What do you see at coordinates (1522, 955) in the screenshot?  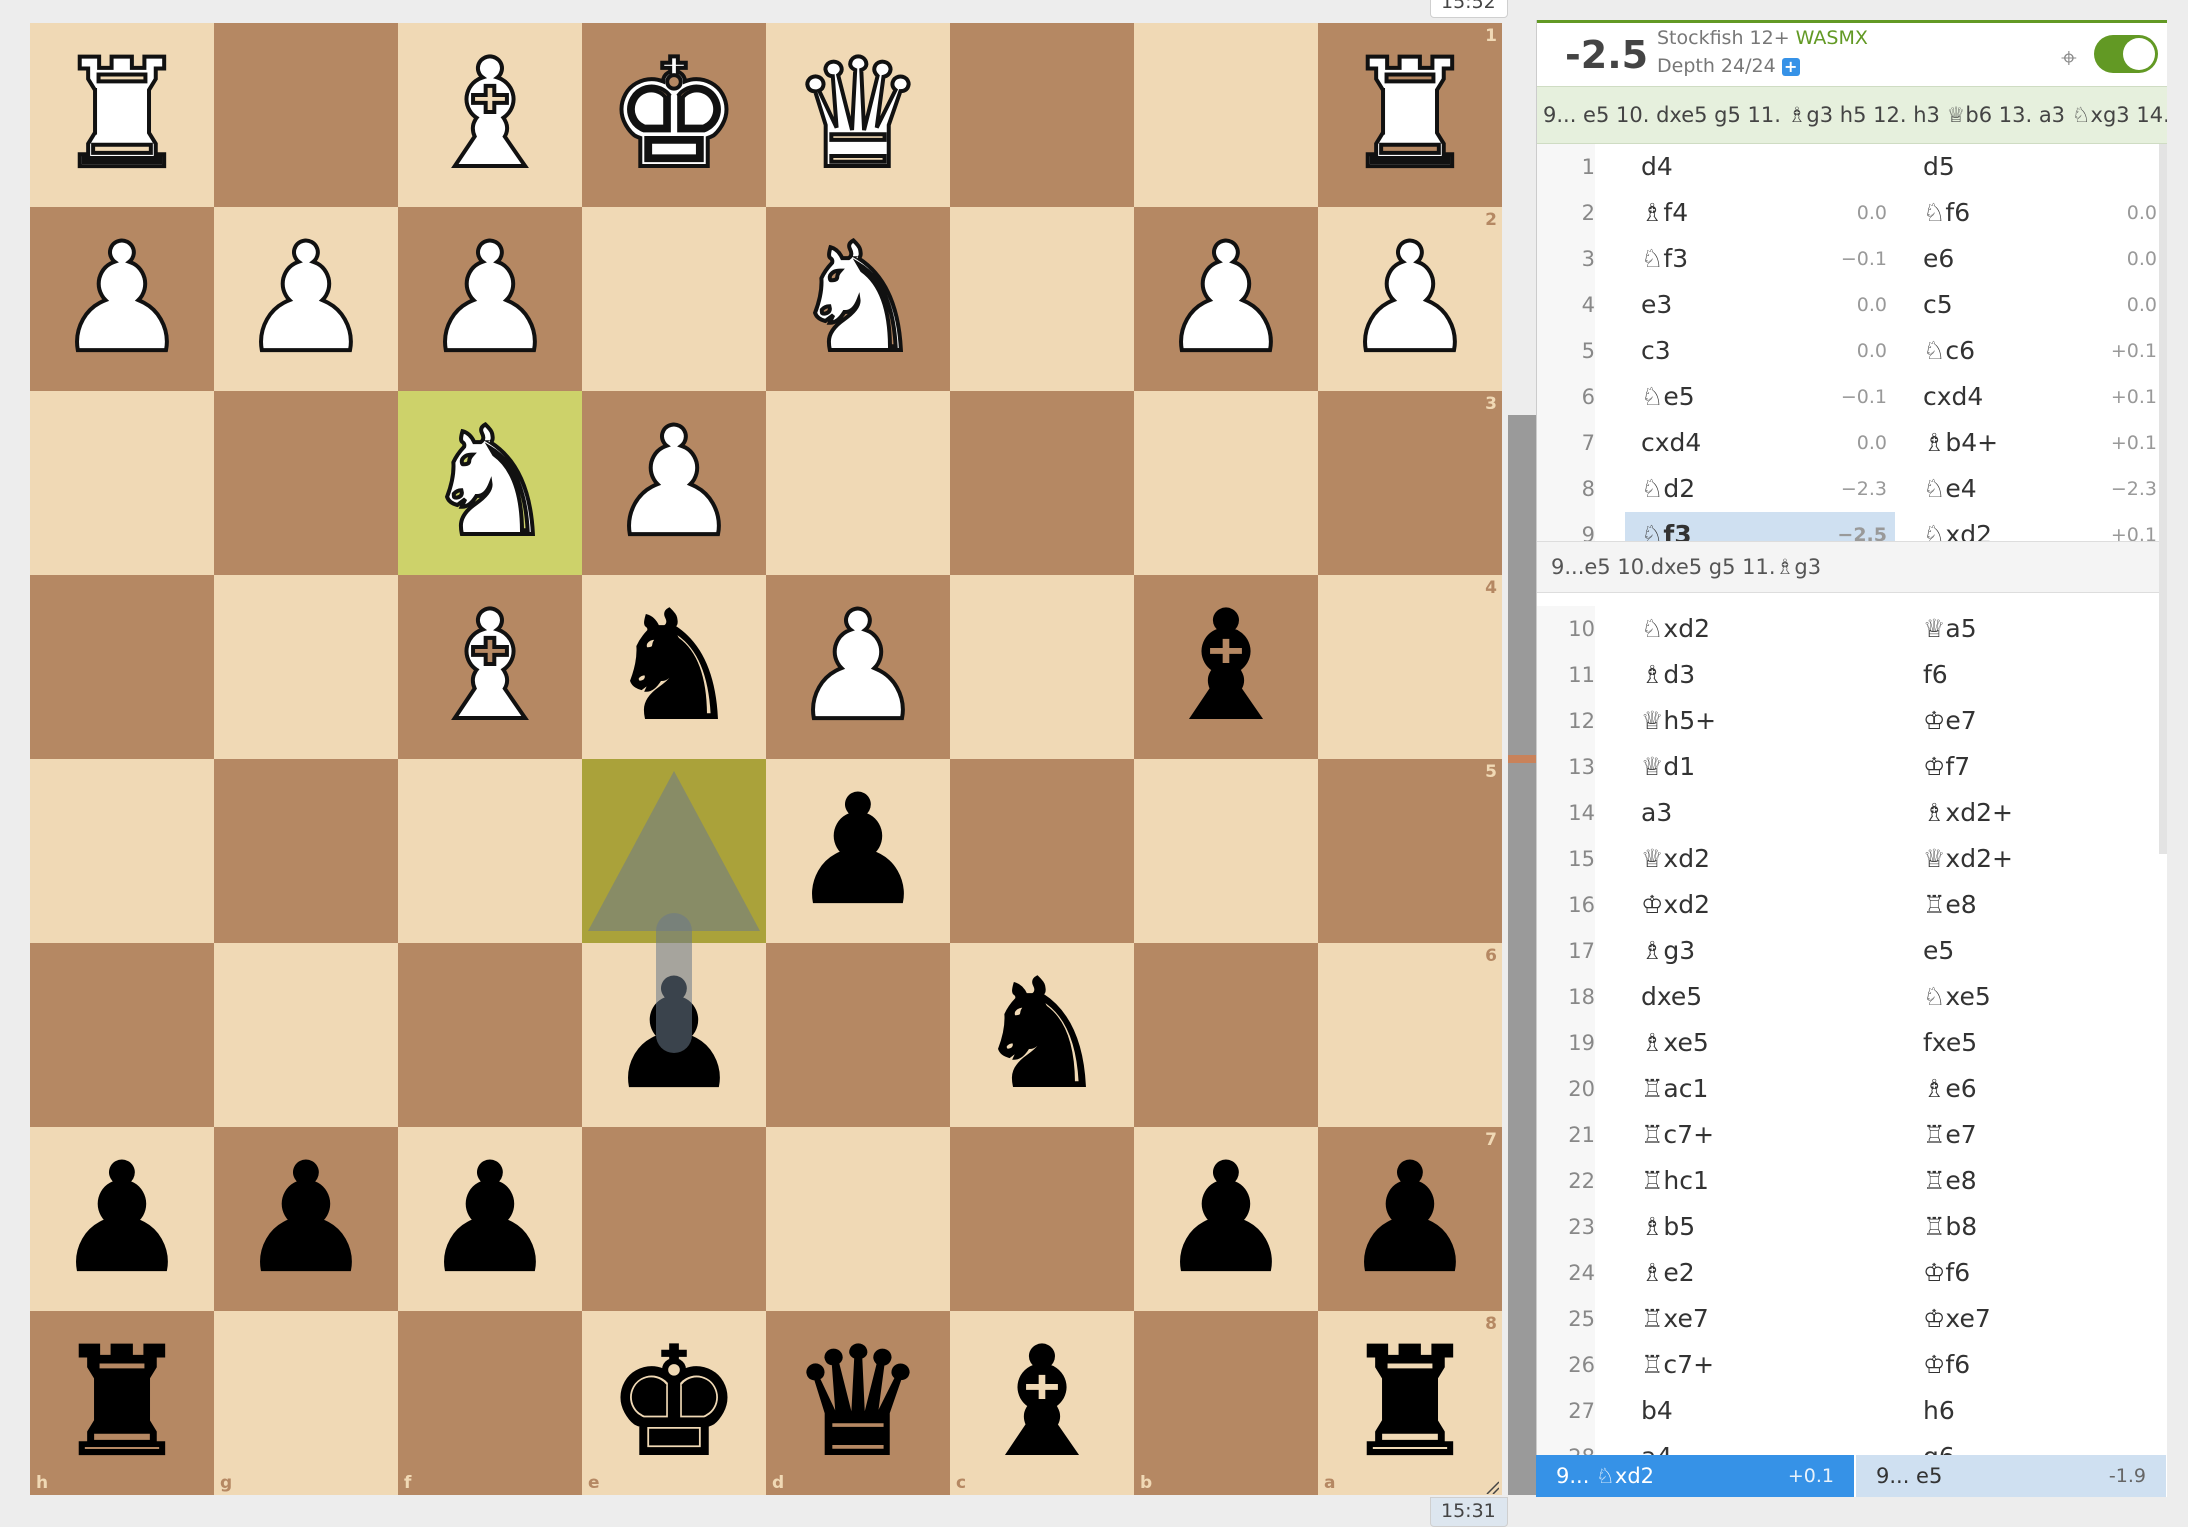 I see `board-side-scrollbar` at bounding box center [1522, 955].